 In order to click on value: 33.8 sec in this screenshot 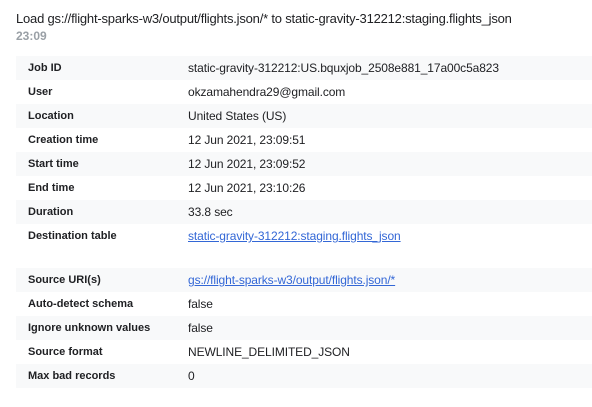, I will do `click(210, 212)`.